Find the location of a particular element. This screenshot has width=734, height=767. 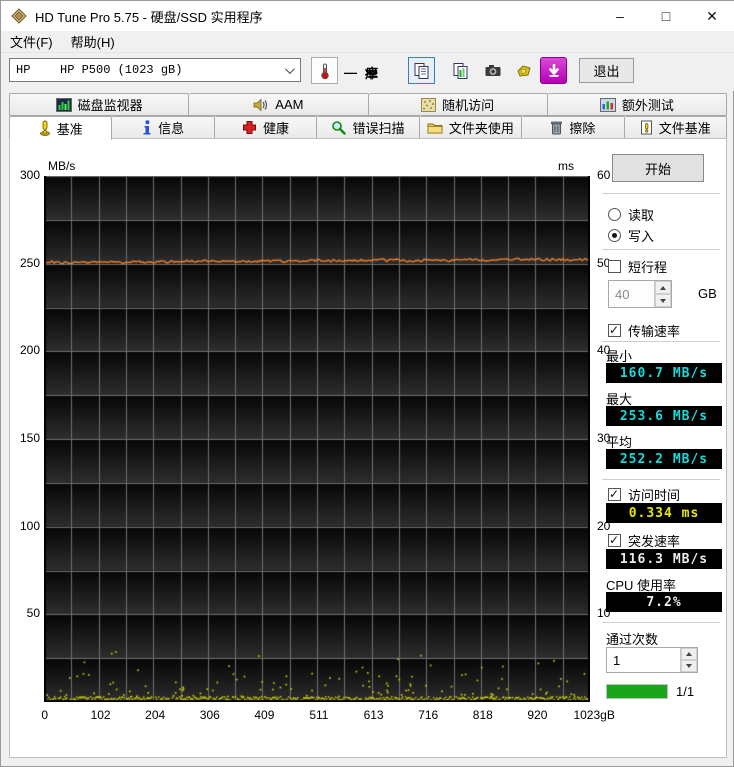

pass-progress-bar is located at coordinates (637, 691).